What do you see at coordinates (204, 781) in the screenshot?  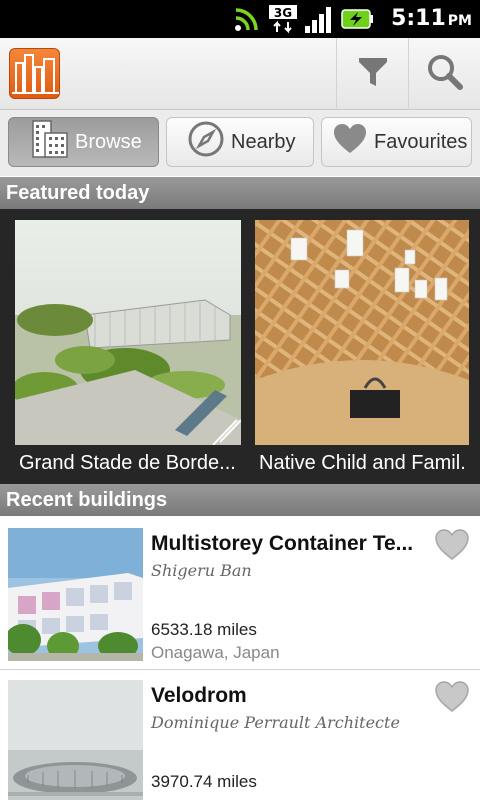 I see `building-distance: 3970.74 miles` at bounding box center [204, 781].